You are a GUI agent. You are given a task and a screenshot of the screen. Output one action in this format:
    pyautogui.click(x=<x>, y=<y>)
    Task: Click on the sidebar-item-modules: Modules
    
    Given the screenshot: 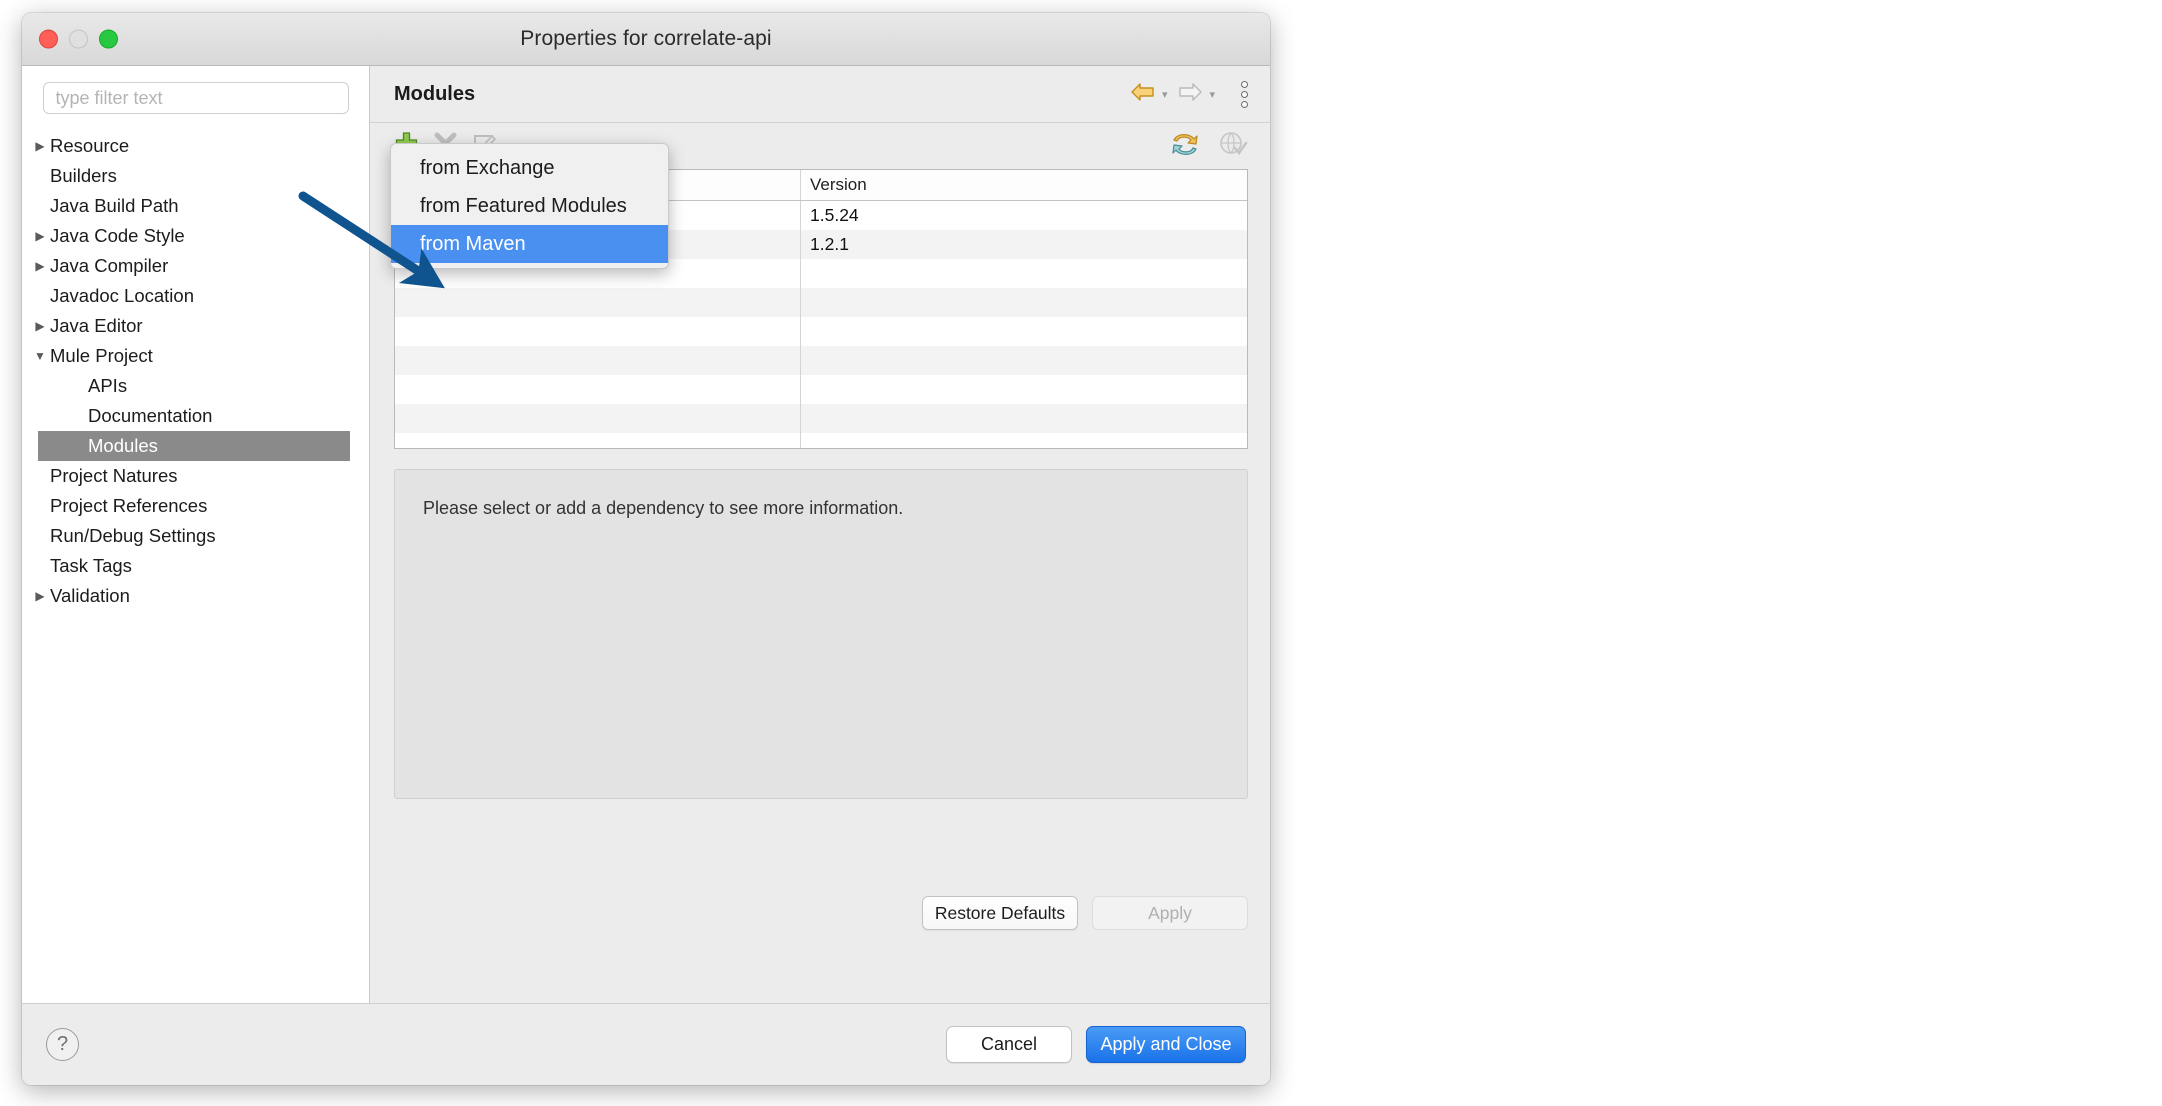 What is the action you would take?
    pyautogui.click(x=194, y=446)
    